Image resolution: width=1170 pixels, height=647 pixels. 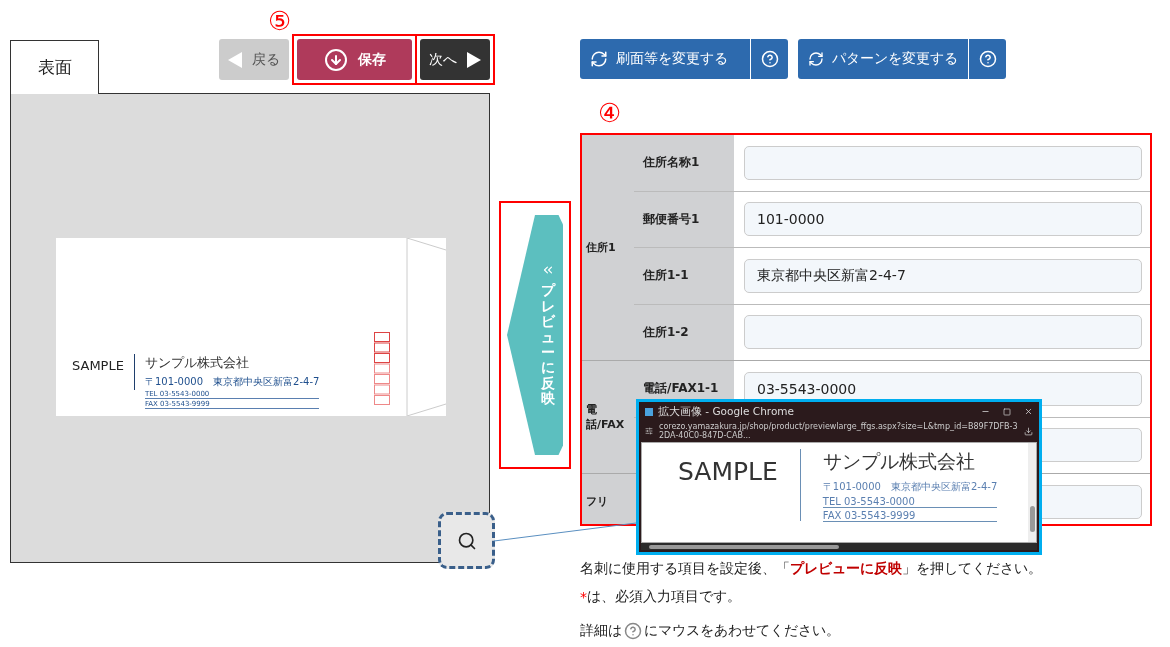 What do you see at coordinates (684, 163) in the screenshot?
I see `field-label: 住所名称1` at bounding box center [684, 163].